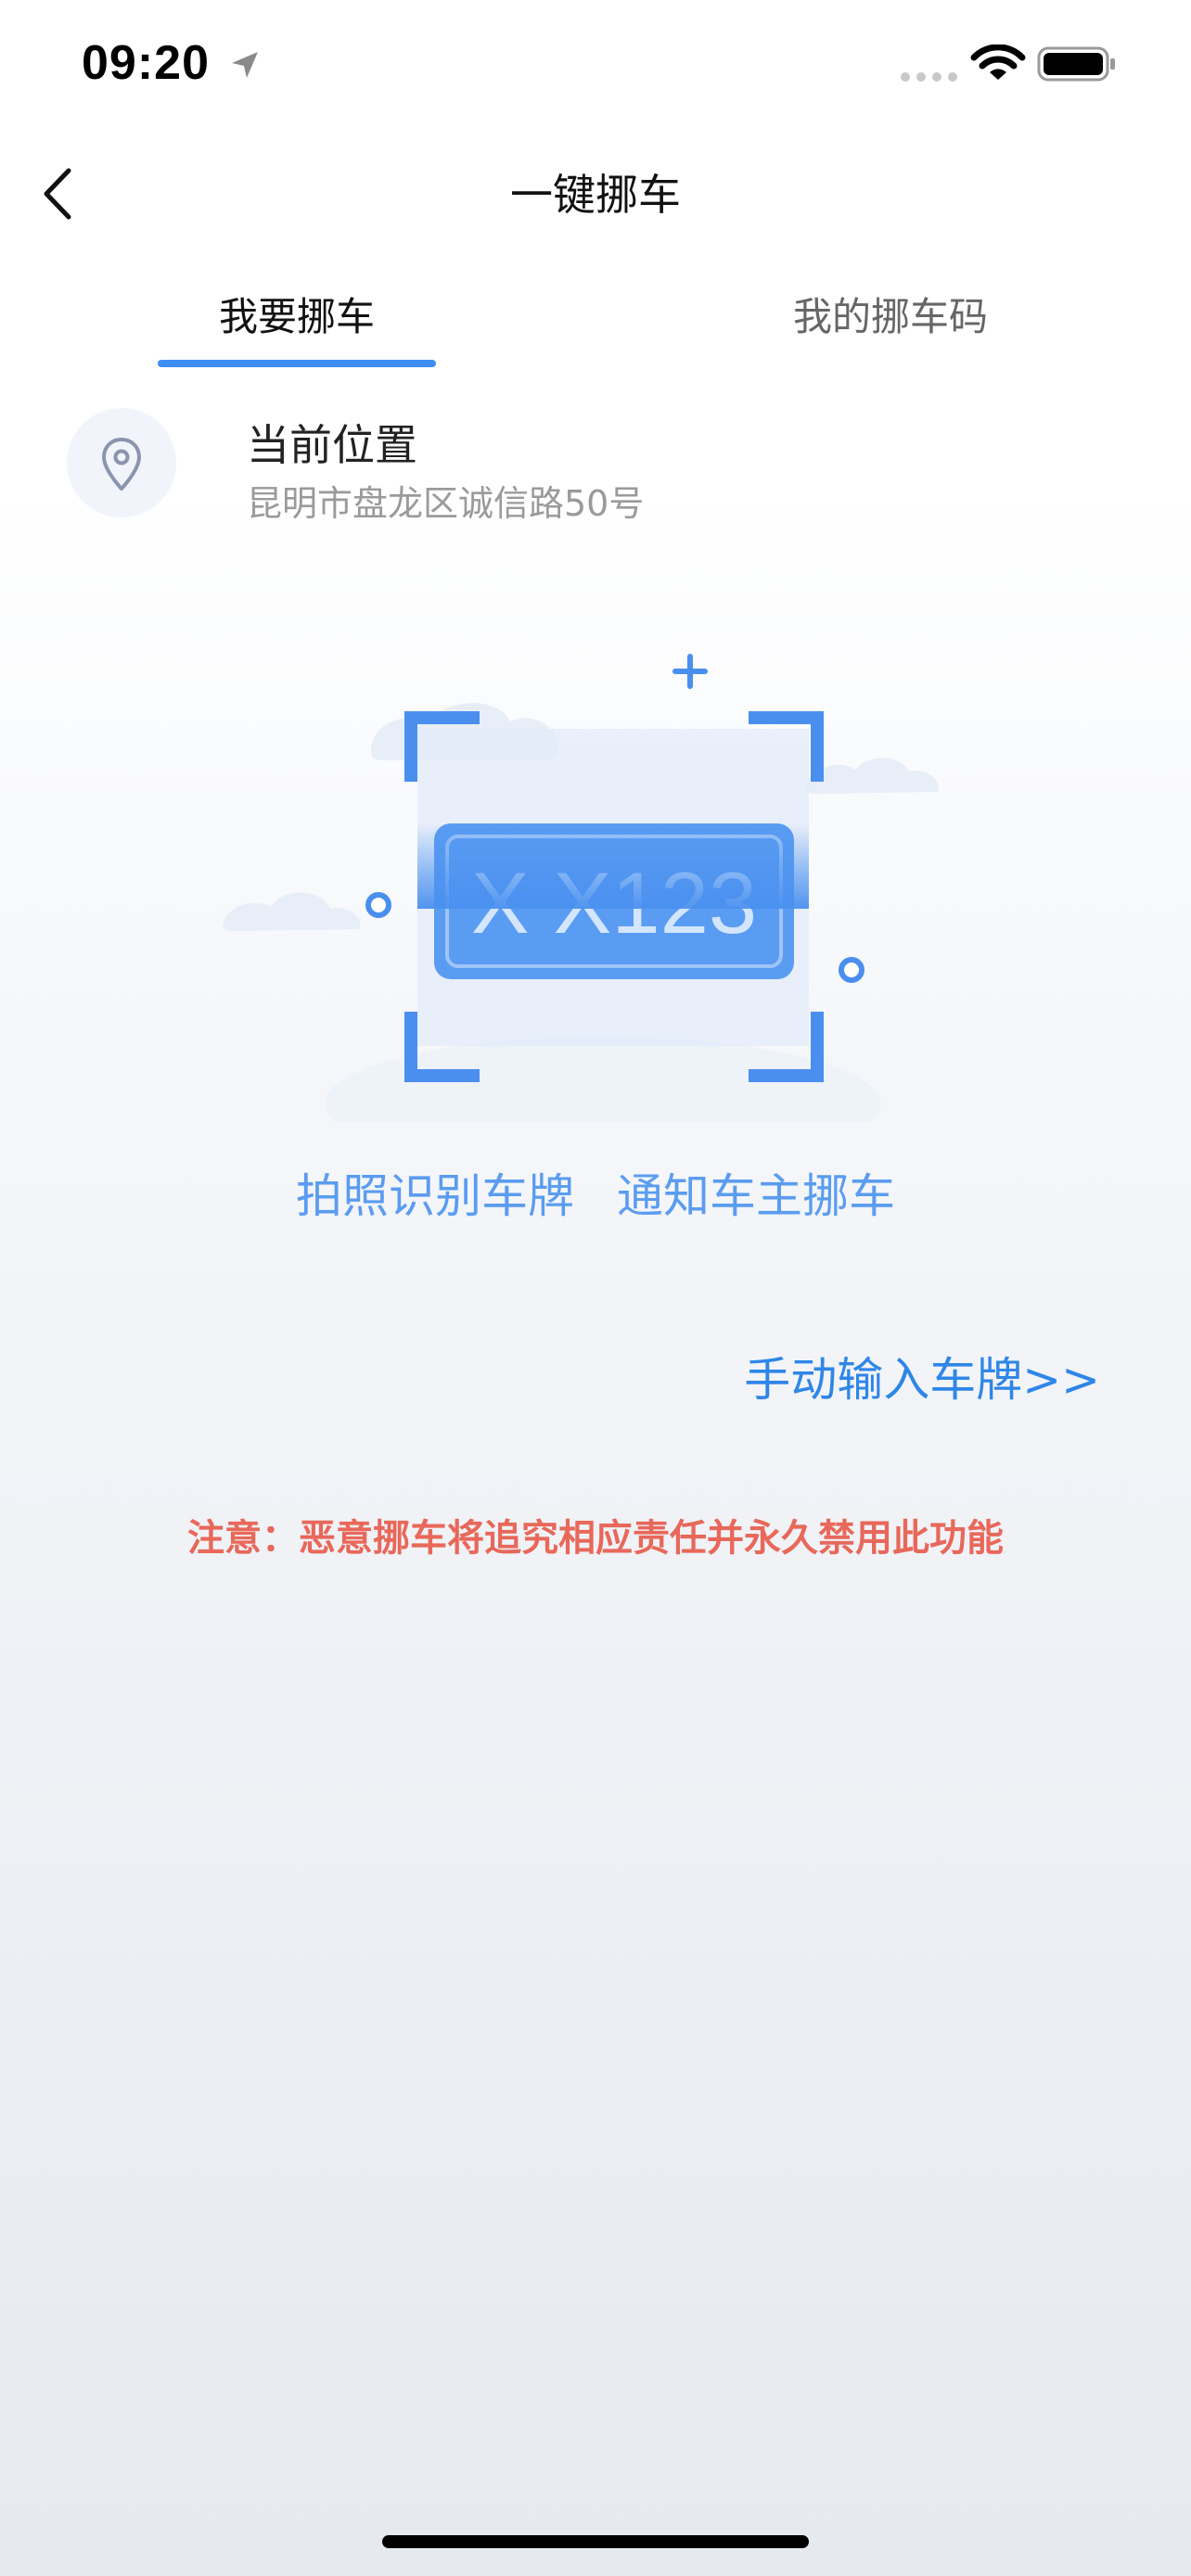 The width and height of the screenshot is (1191, 2576). Describe the element at coordinates (922, 1376) in the screenshot. I see `manual-input-link: 手动输入车牌>>` at that location.